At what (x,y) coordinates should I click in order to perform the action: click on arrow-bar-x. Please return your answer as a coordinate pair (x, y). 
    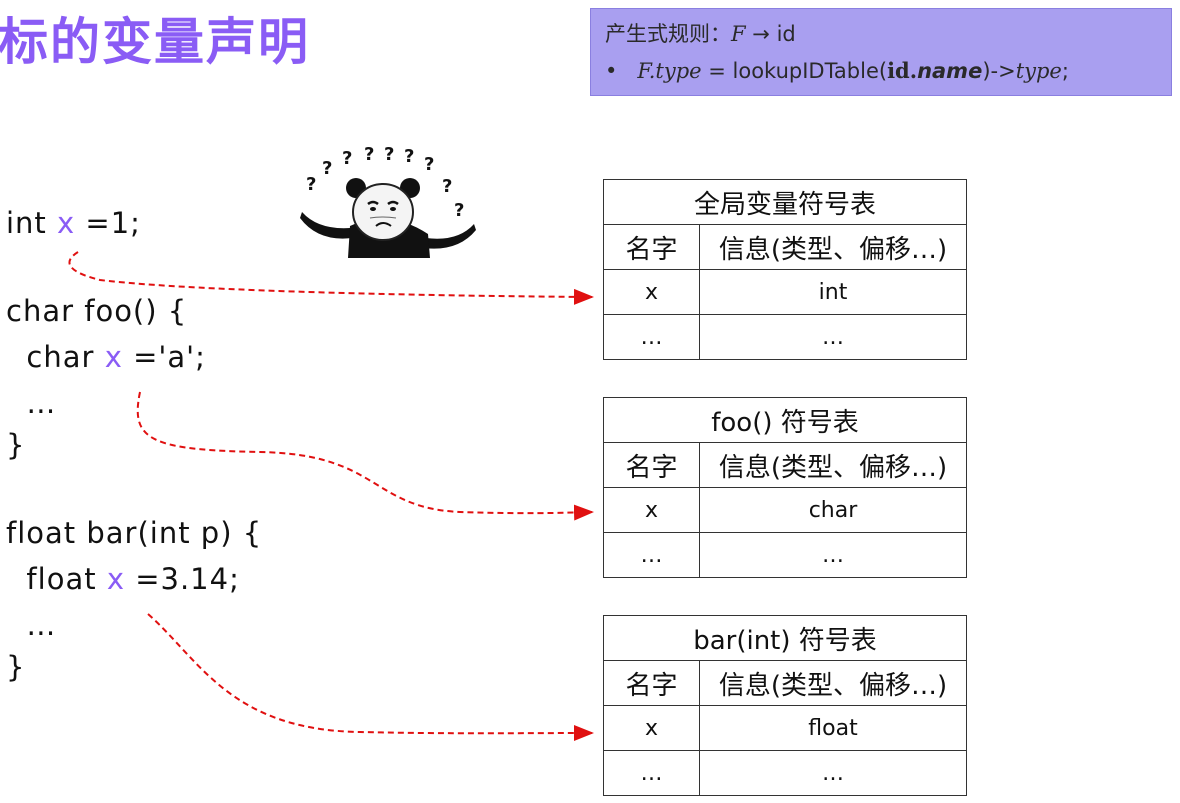
    Looking at the image, I should click on (370, 677).